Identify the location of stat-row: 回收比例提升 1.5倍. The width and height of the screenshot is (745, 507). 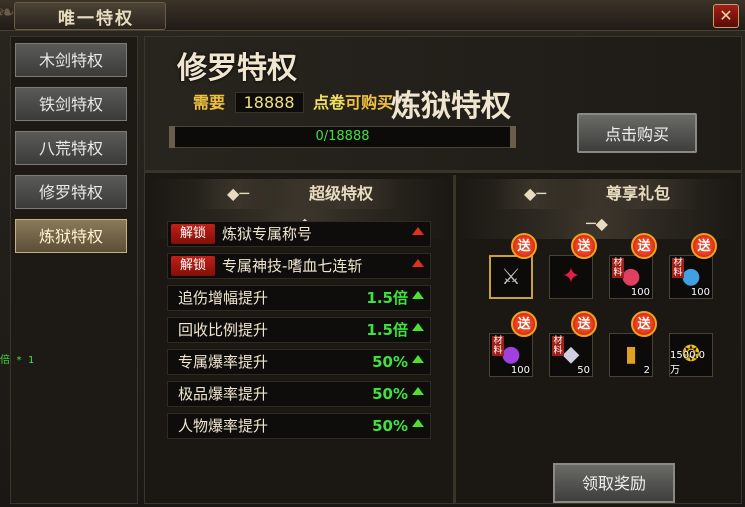
(299, 330).